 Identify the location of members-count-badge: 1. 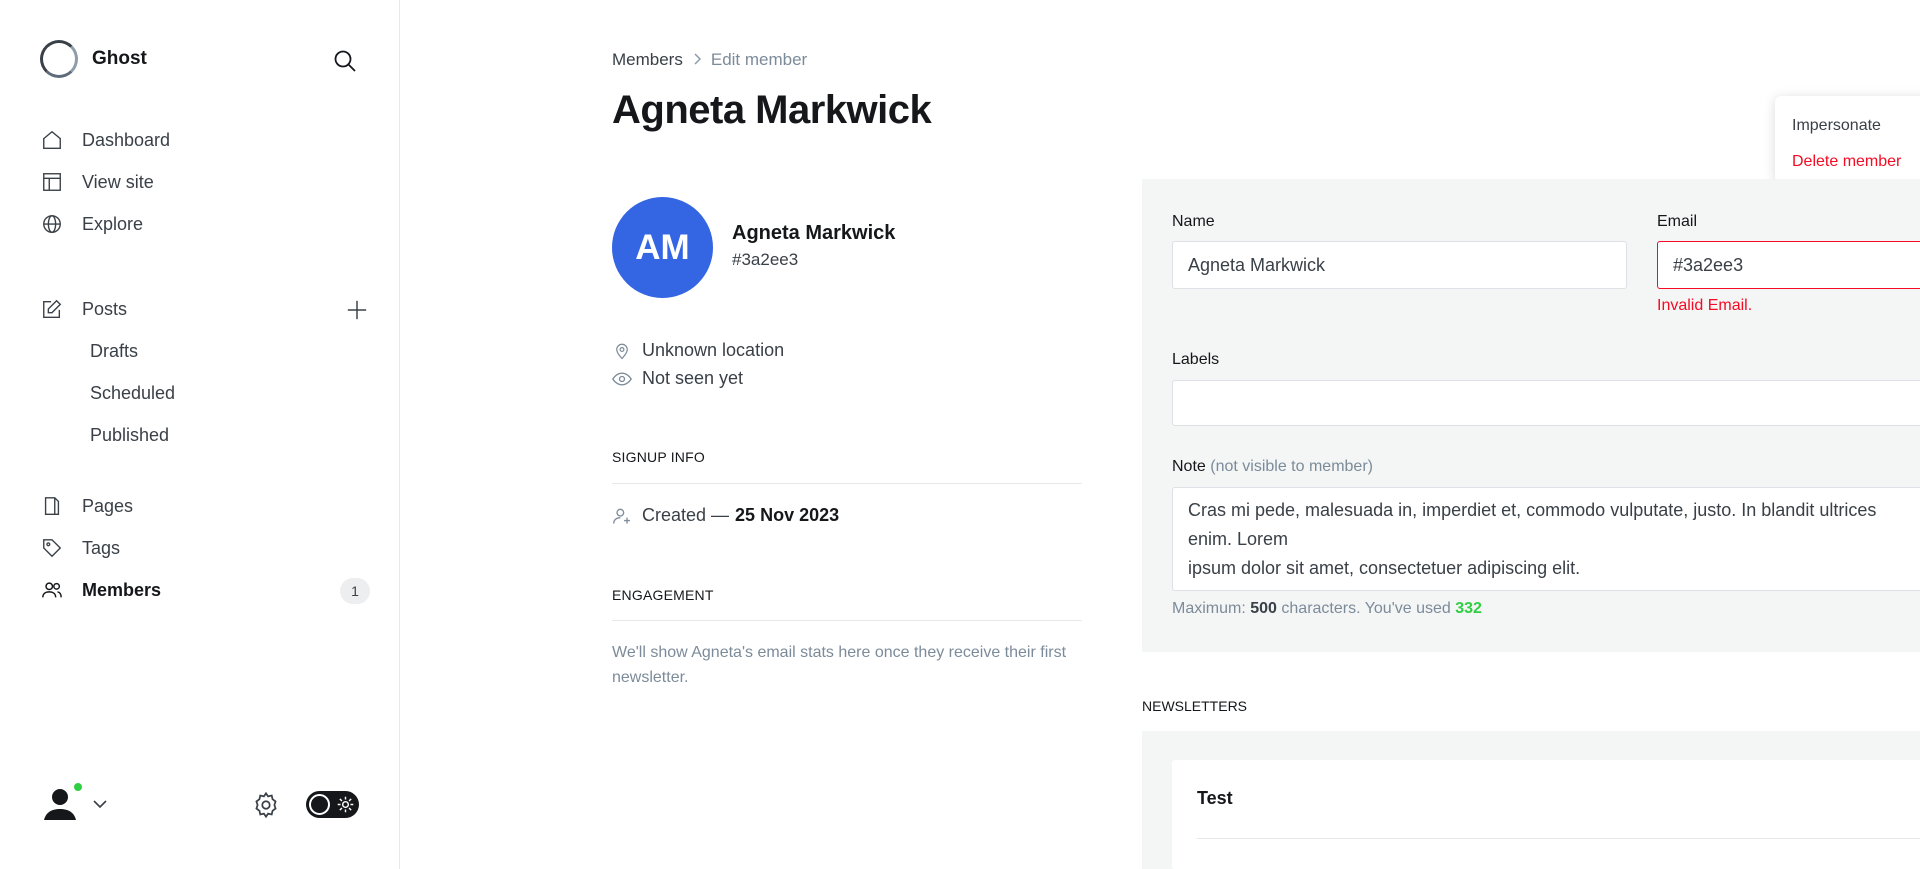
(355, 591).